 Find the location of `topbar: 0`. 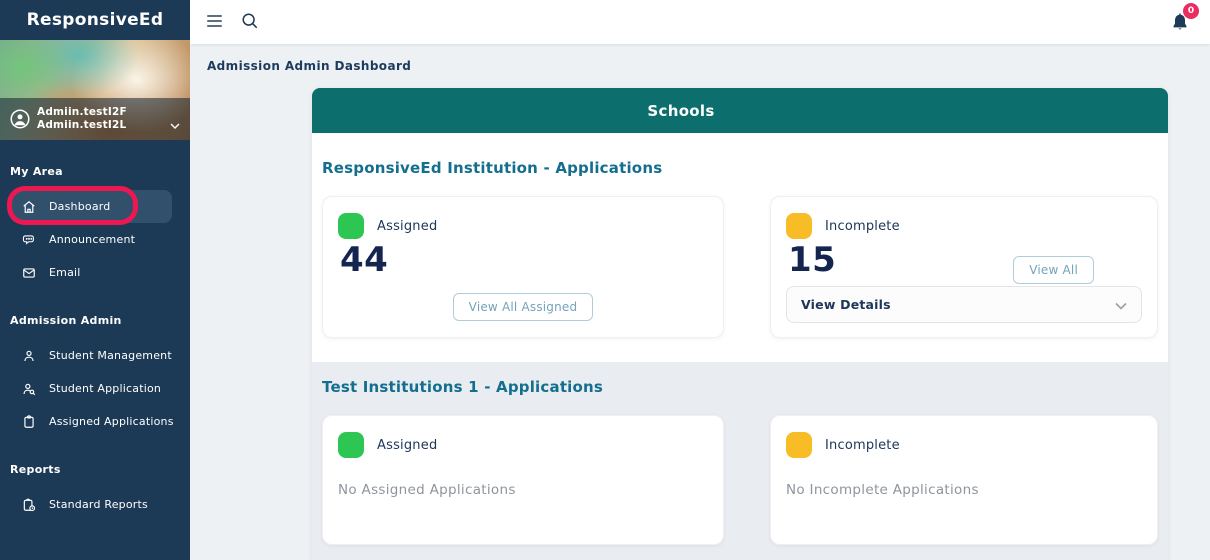

topbar: 0 is located at coordinates (700, 22).